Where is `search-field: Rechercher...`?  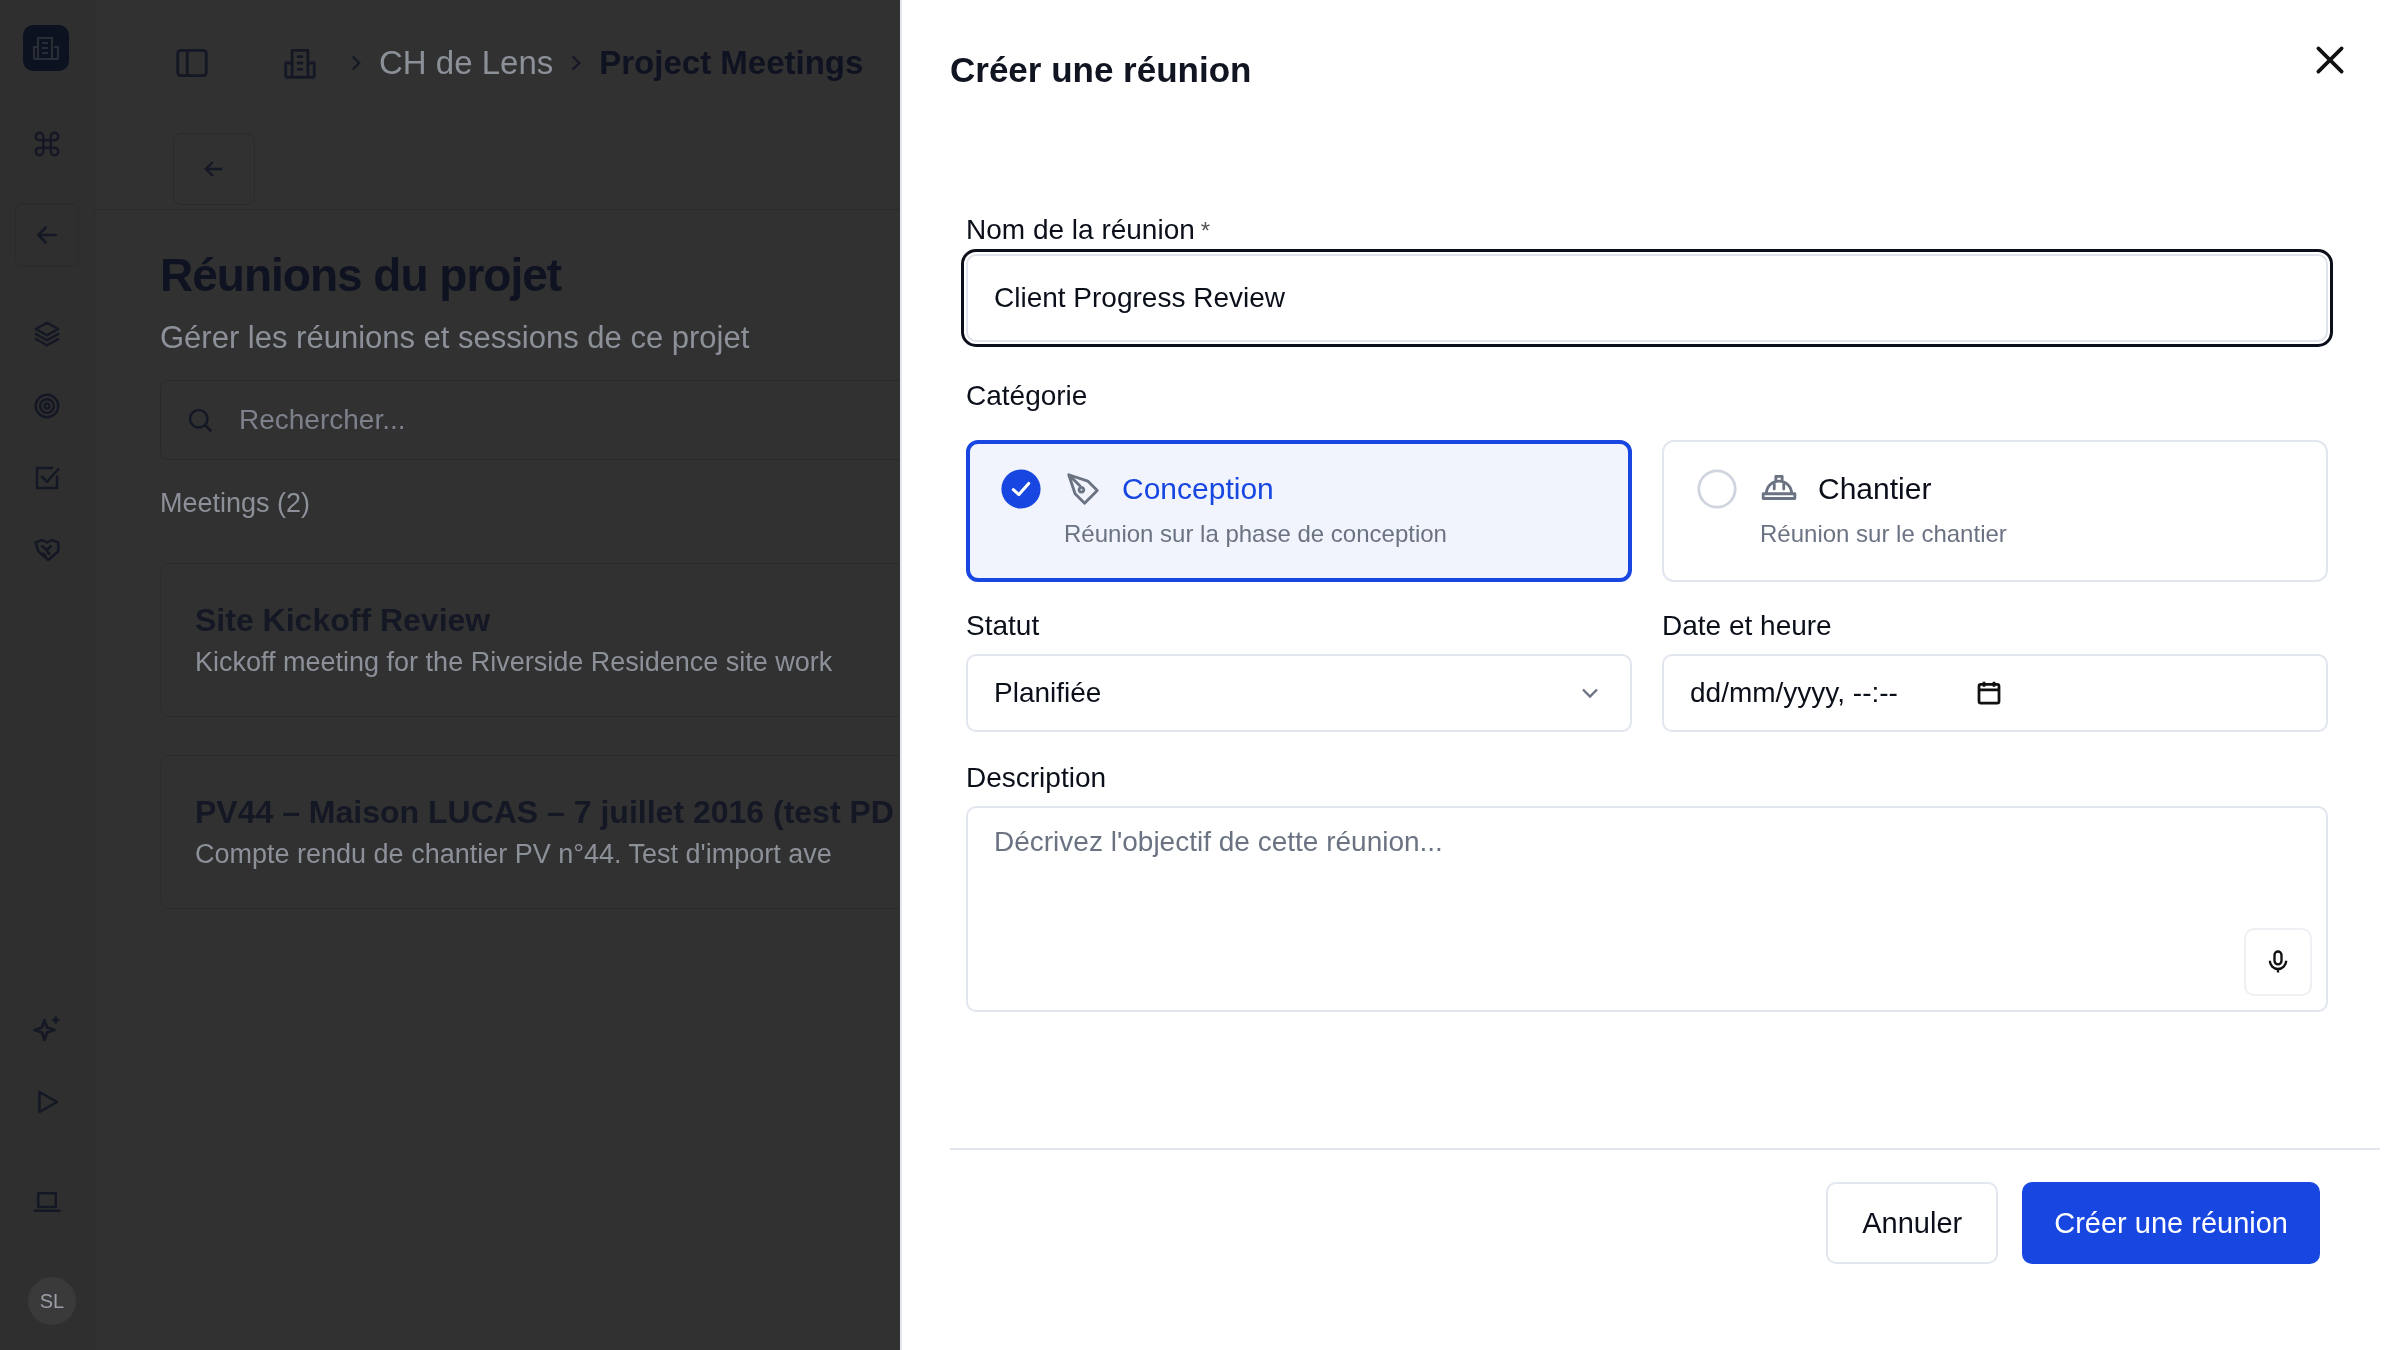 search-field: Rechercher... is located at coordinates (530, 420).